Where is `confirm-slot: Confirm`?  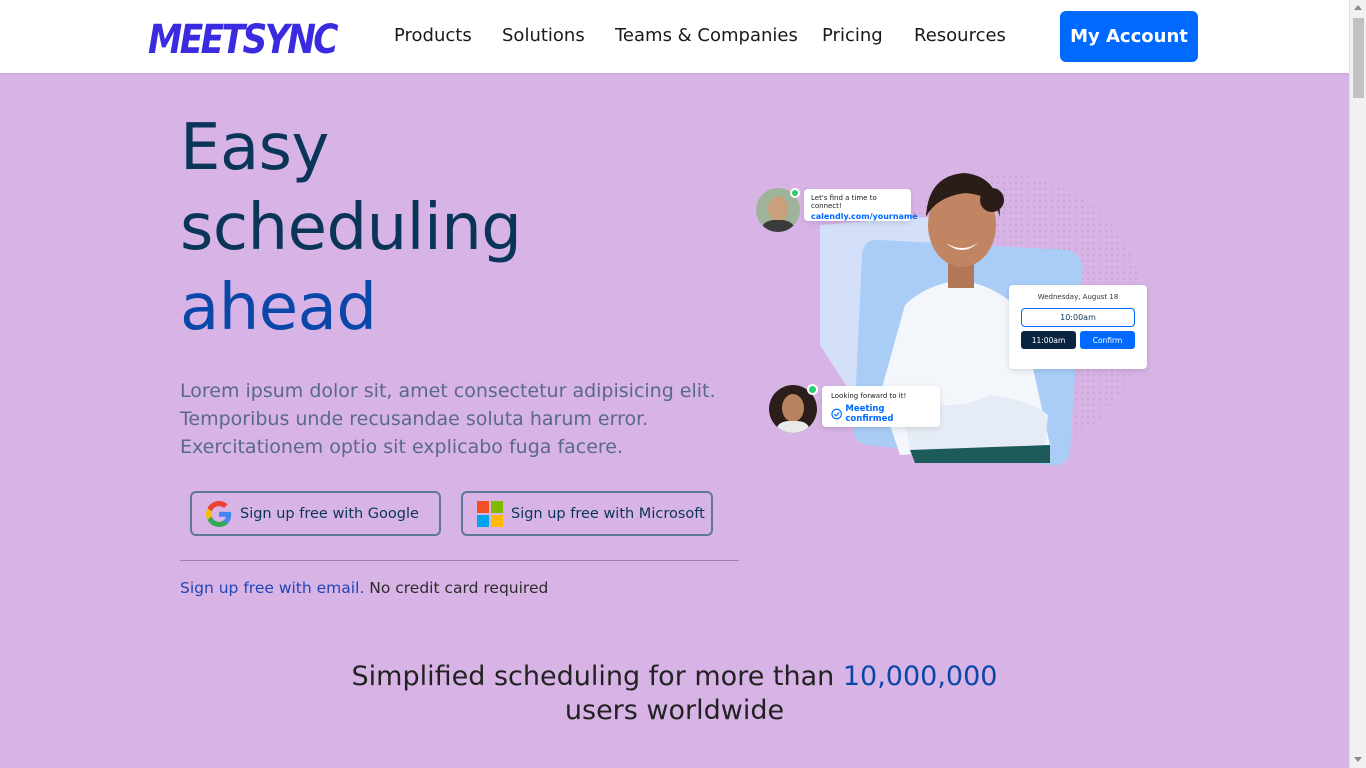 confirm-slot: Confirm is located at coordinates (1107, 340).